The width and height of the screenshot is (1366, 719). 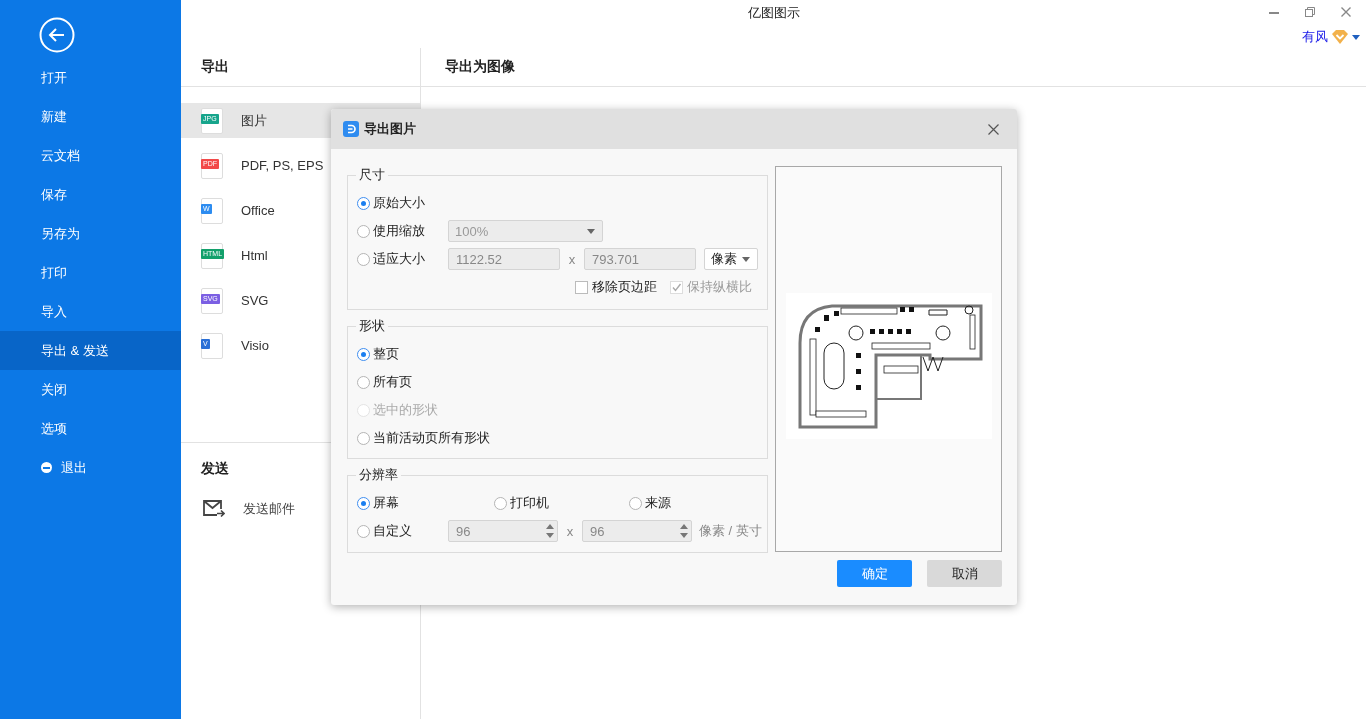 What do you see at coordinates (731, 259) in the screenshot?
I see `dropdown: 像素` at bounding box center [731, 259].